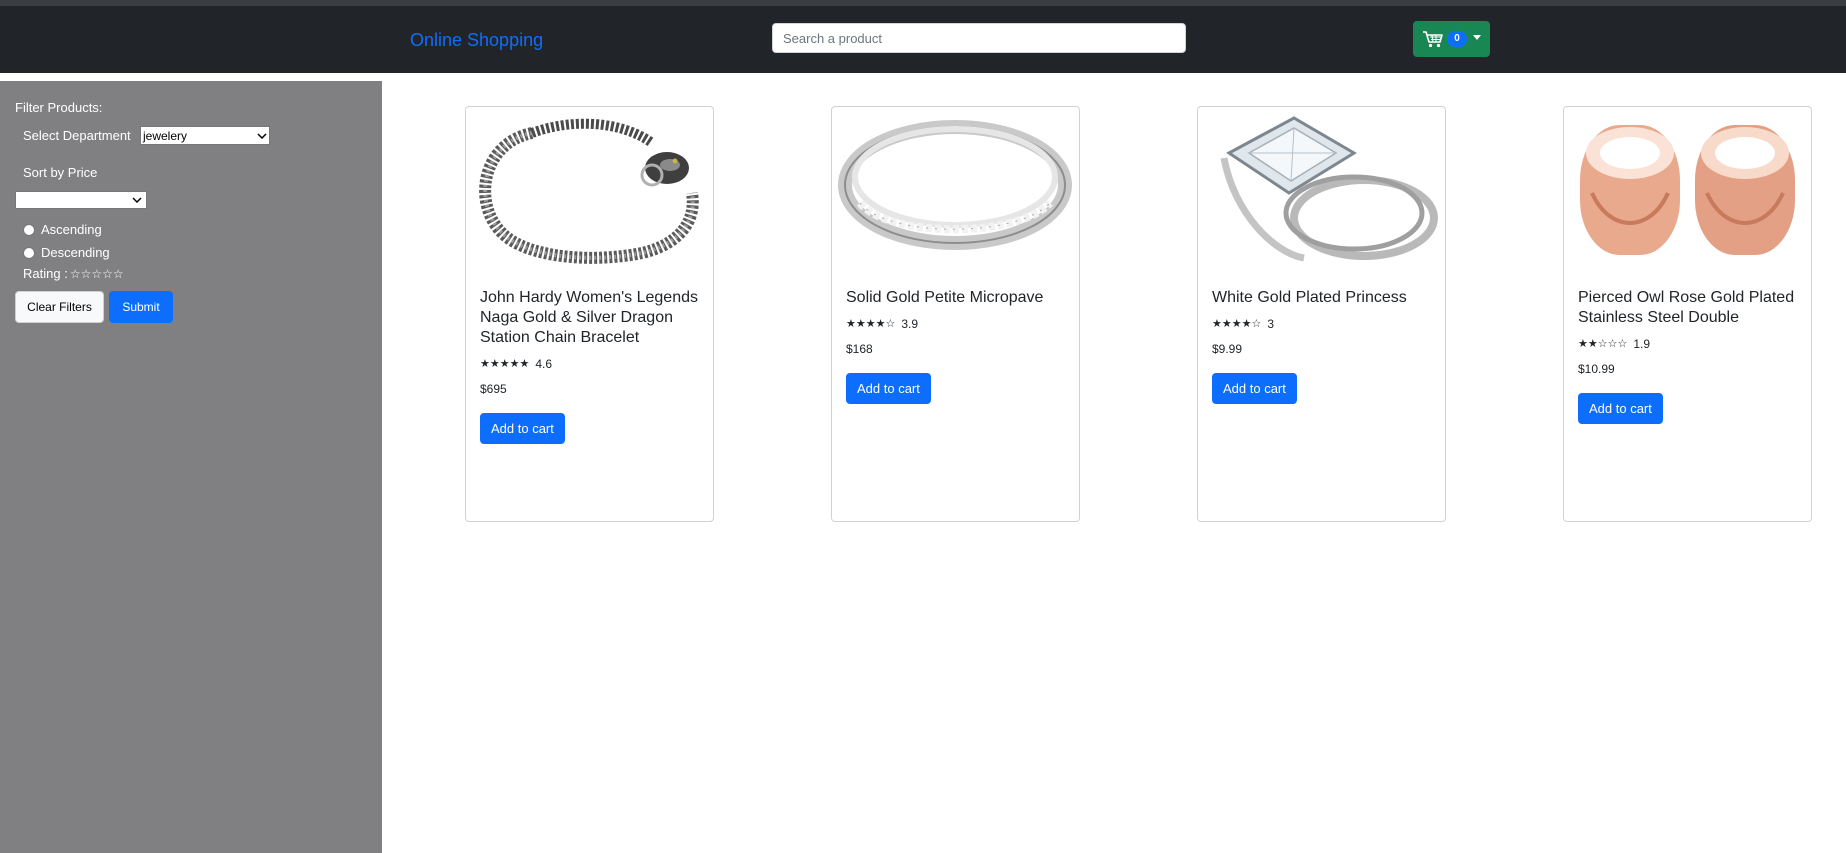  Describe the element at coordinates (1433, 39) in the screenshot. I see `shopping-cart-icon` at that location.